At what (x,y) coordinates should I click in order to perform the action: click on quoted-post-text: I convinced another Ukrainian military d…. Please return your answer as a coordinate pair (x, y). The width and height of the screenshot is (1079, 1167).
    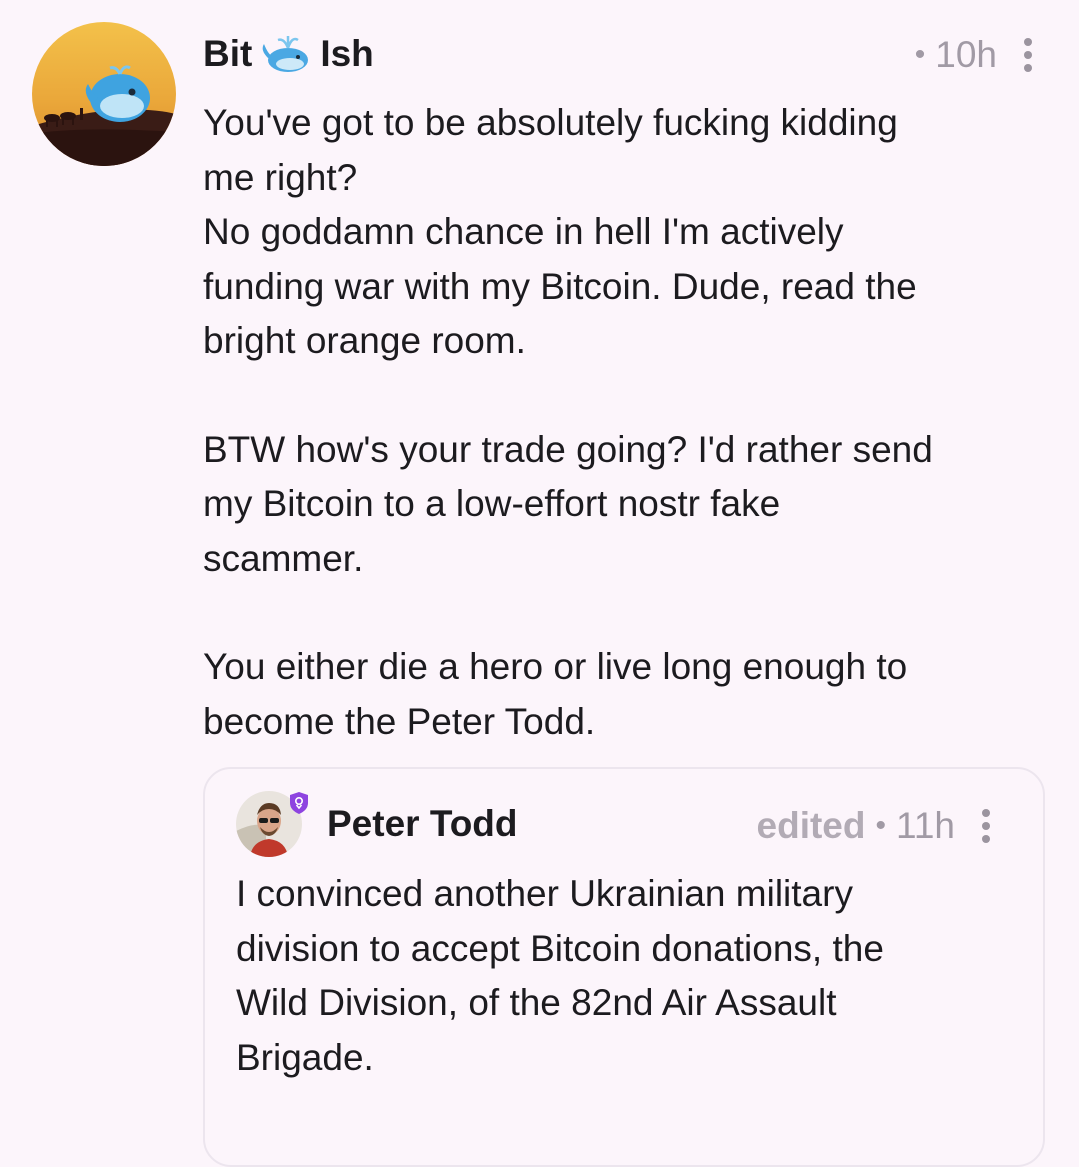
    Looking at the image, I should click on (560, 975).